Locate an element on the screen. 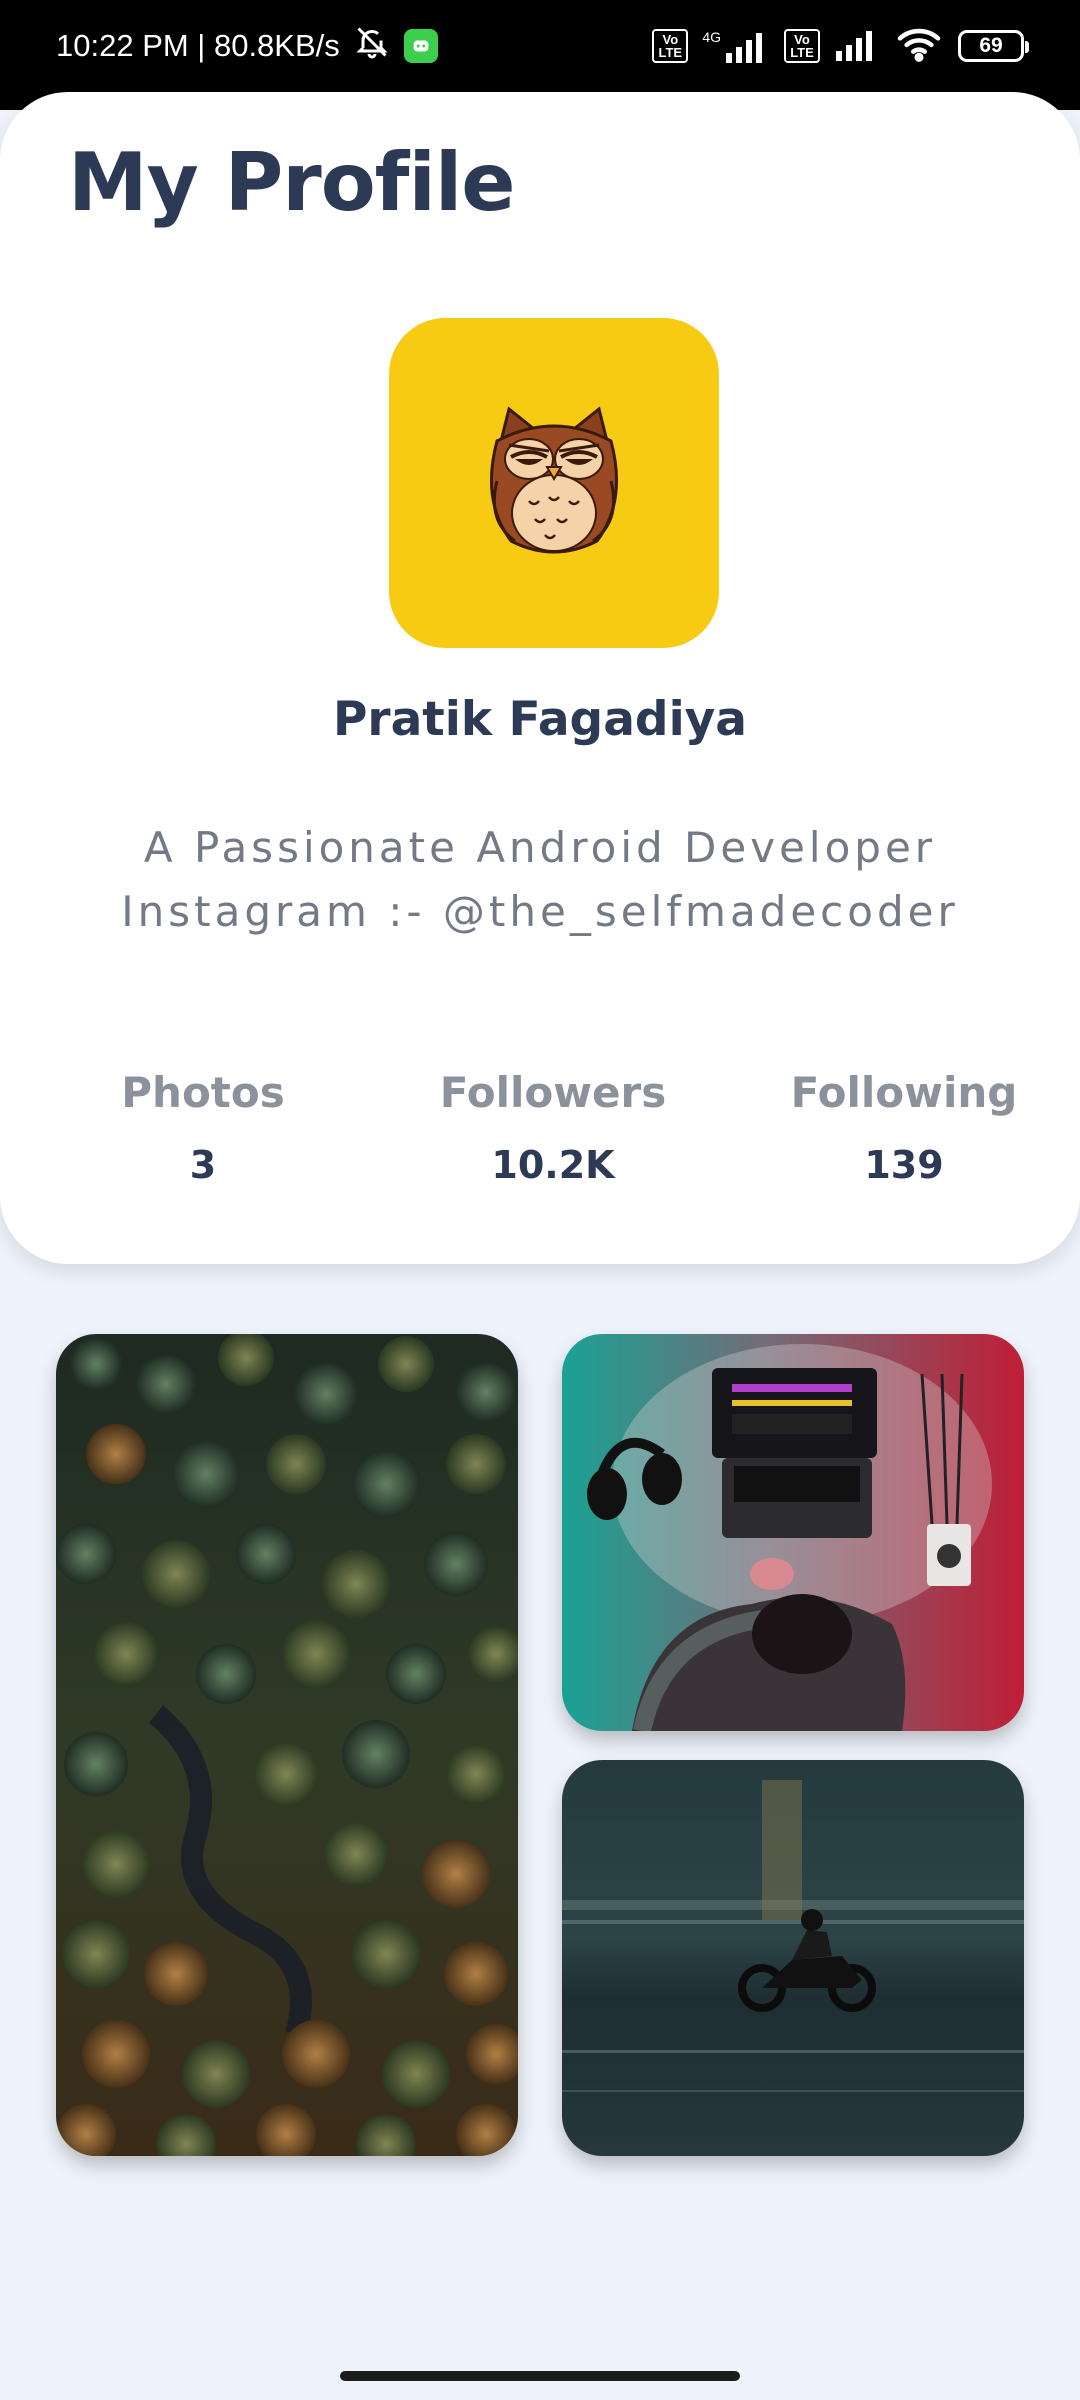  home-indicator is located at coordinates (540, 2376).